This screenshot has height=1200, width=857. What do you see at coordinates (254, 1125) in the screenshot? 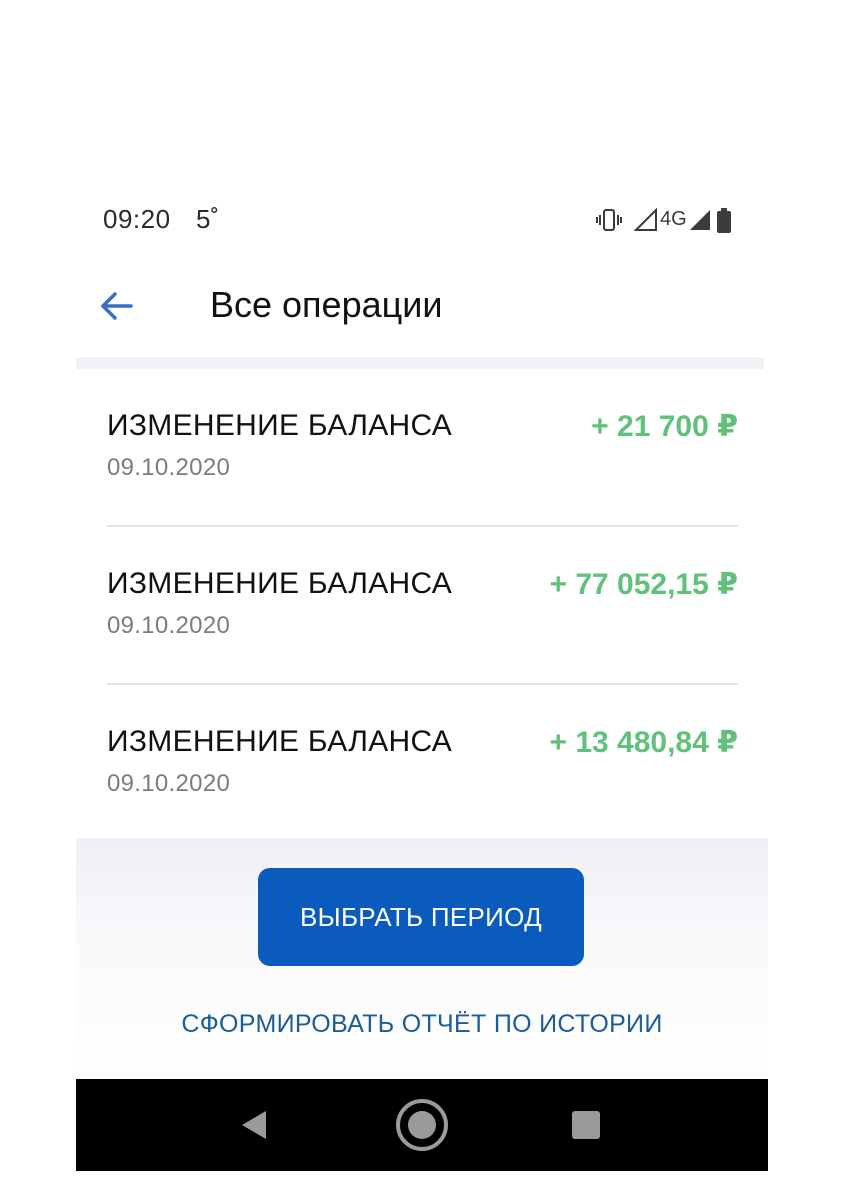
I see `nav-back-icon` at bounding box center [254, 1125].